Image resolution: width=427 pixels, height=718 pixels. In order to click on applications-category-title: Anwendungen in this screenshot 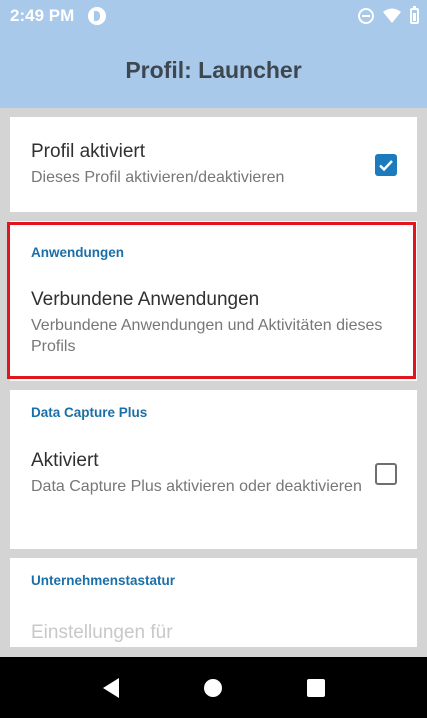, I will do `click(77, 252)`.